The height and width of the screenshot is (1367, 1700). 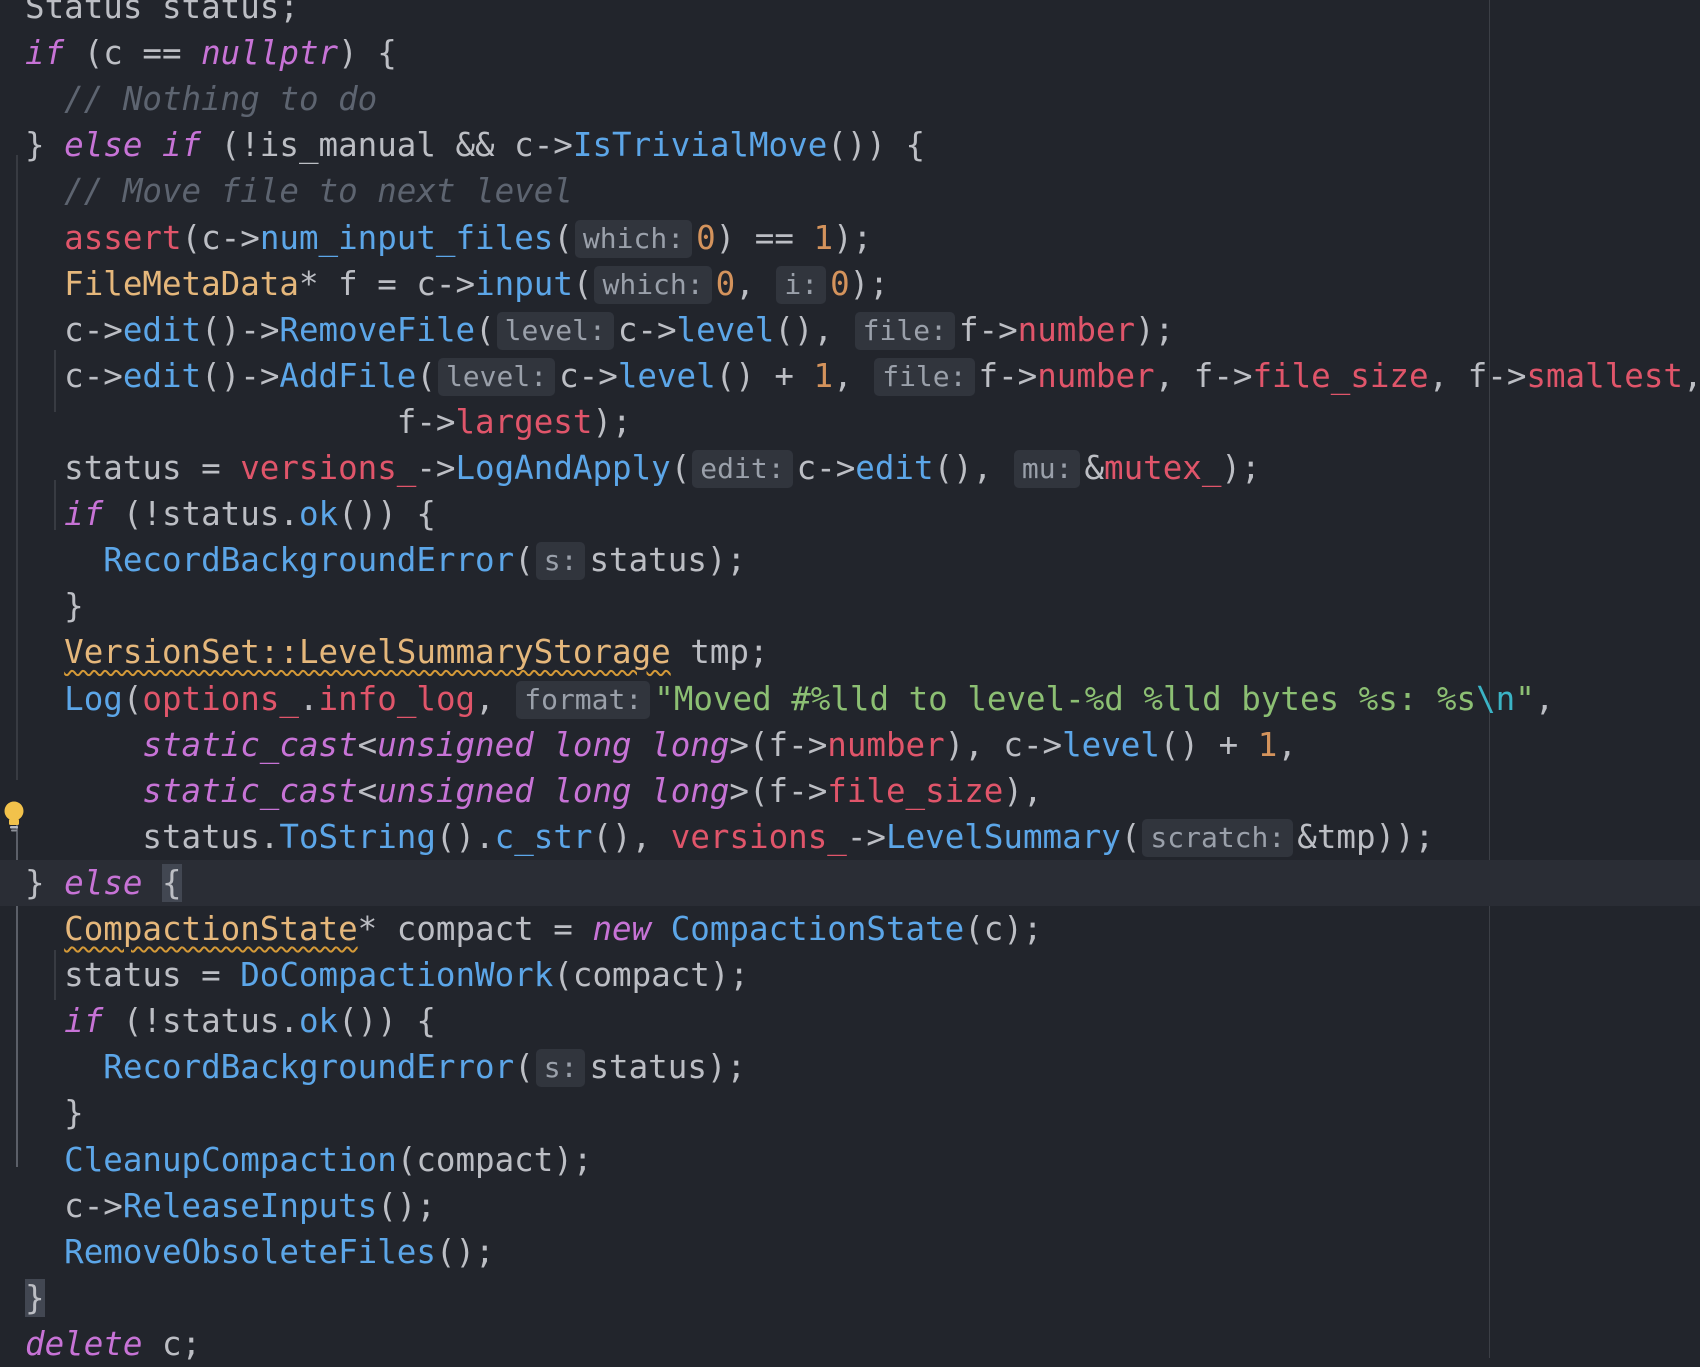 What do you see at coordinates (850, 15) in the screenshot?
I see `code-line: Status status;` at bounding box center [850, 15].